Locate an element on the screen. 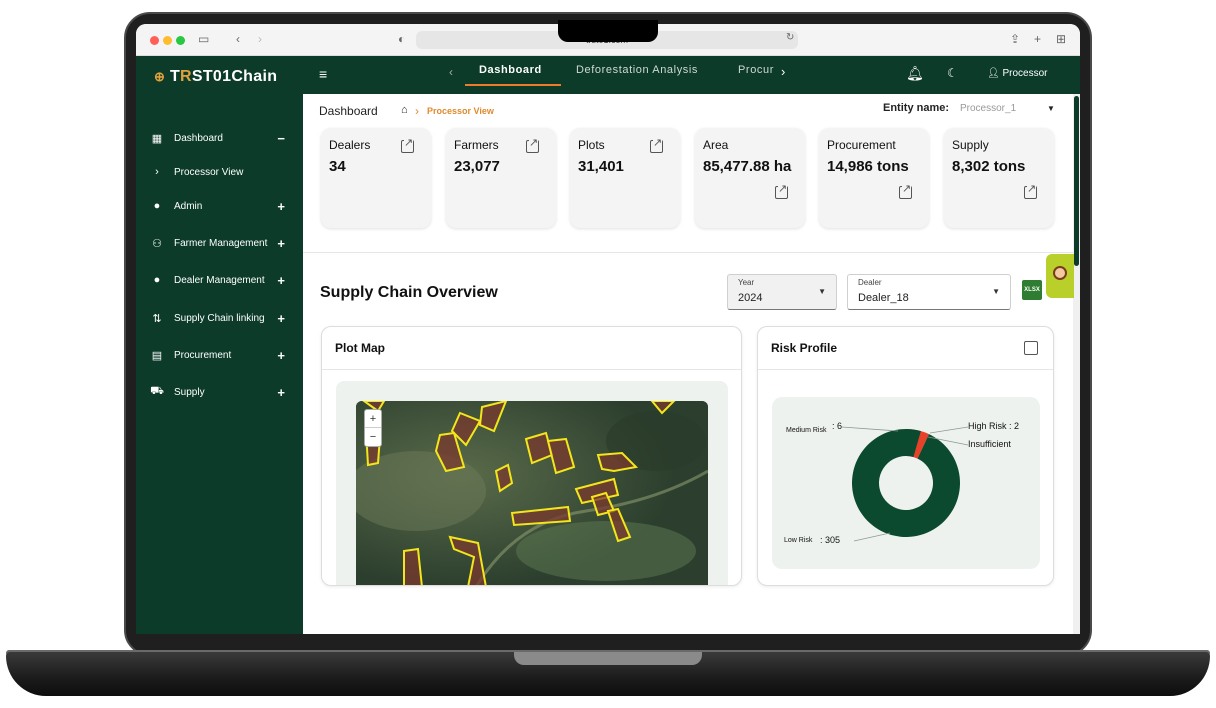 The image size is (1216, 708). breadcrumb-root: Dashboard is located at coordinates (348, 111).